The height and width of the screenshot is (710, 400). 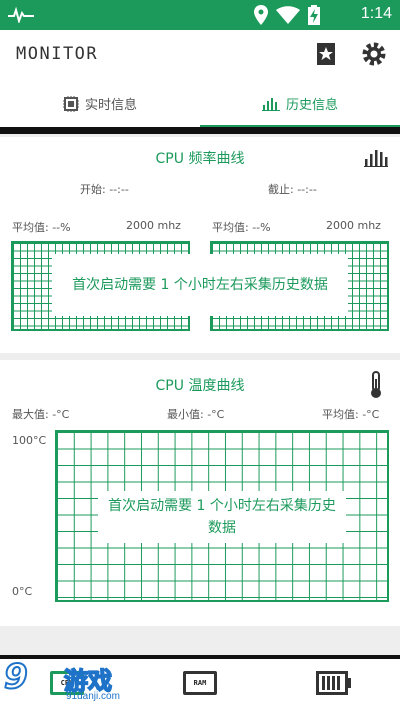 I want to click on left-average: 平均值: --%, so click(x=41, y=227).